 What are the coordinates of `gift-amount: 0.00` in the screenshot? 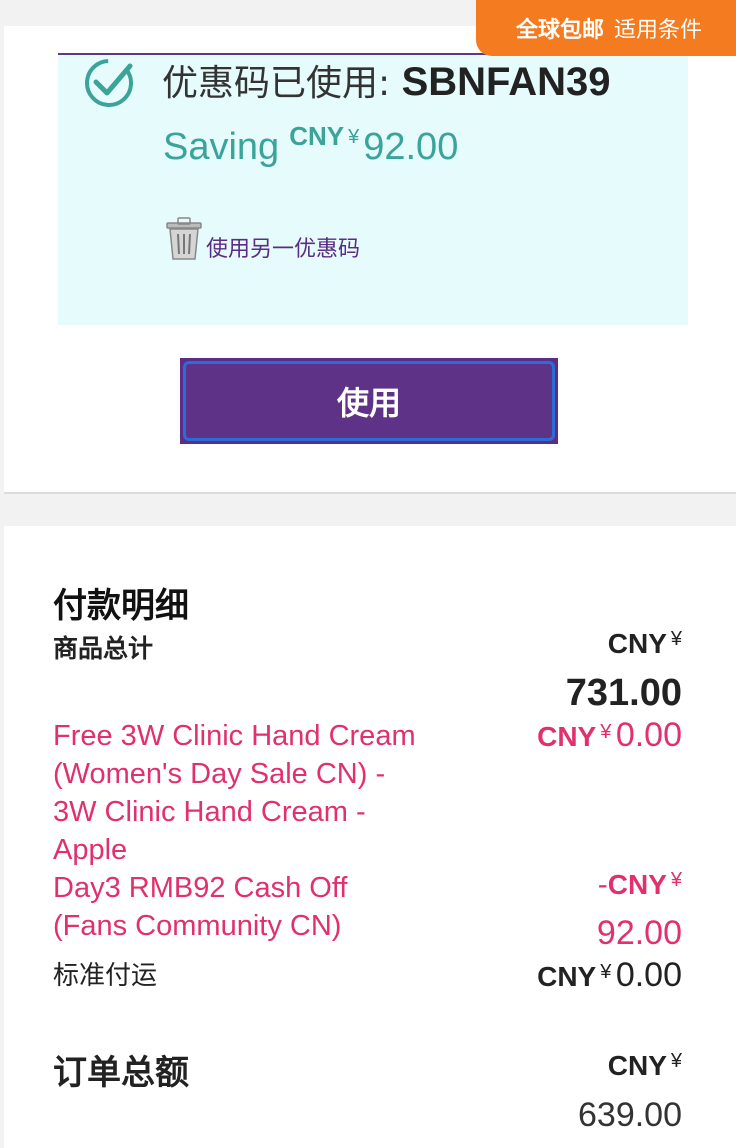 It's located at (648, 735).